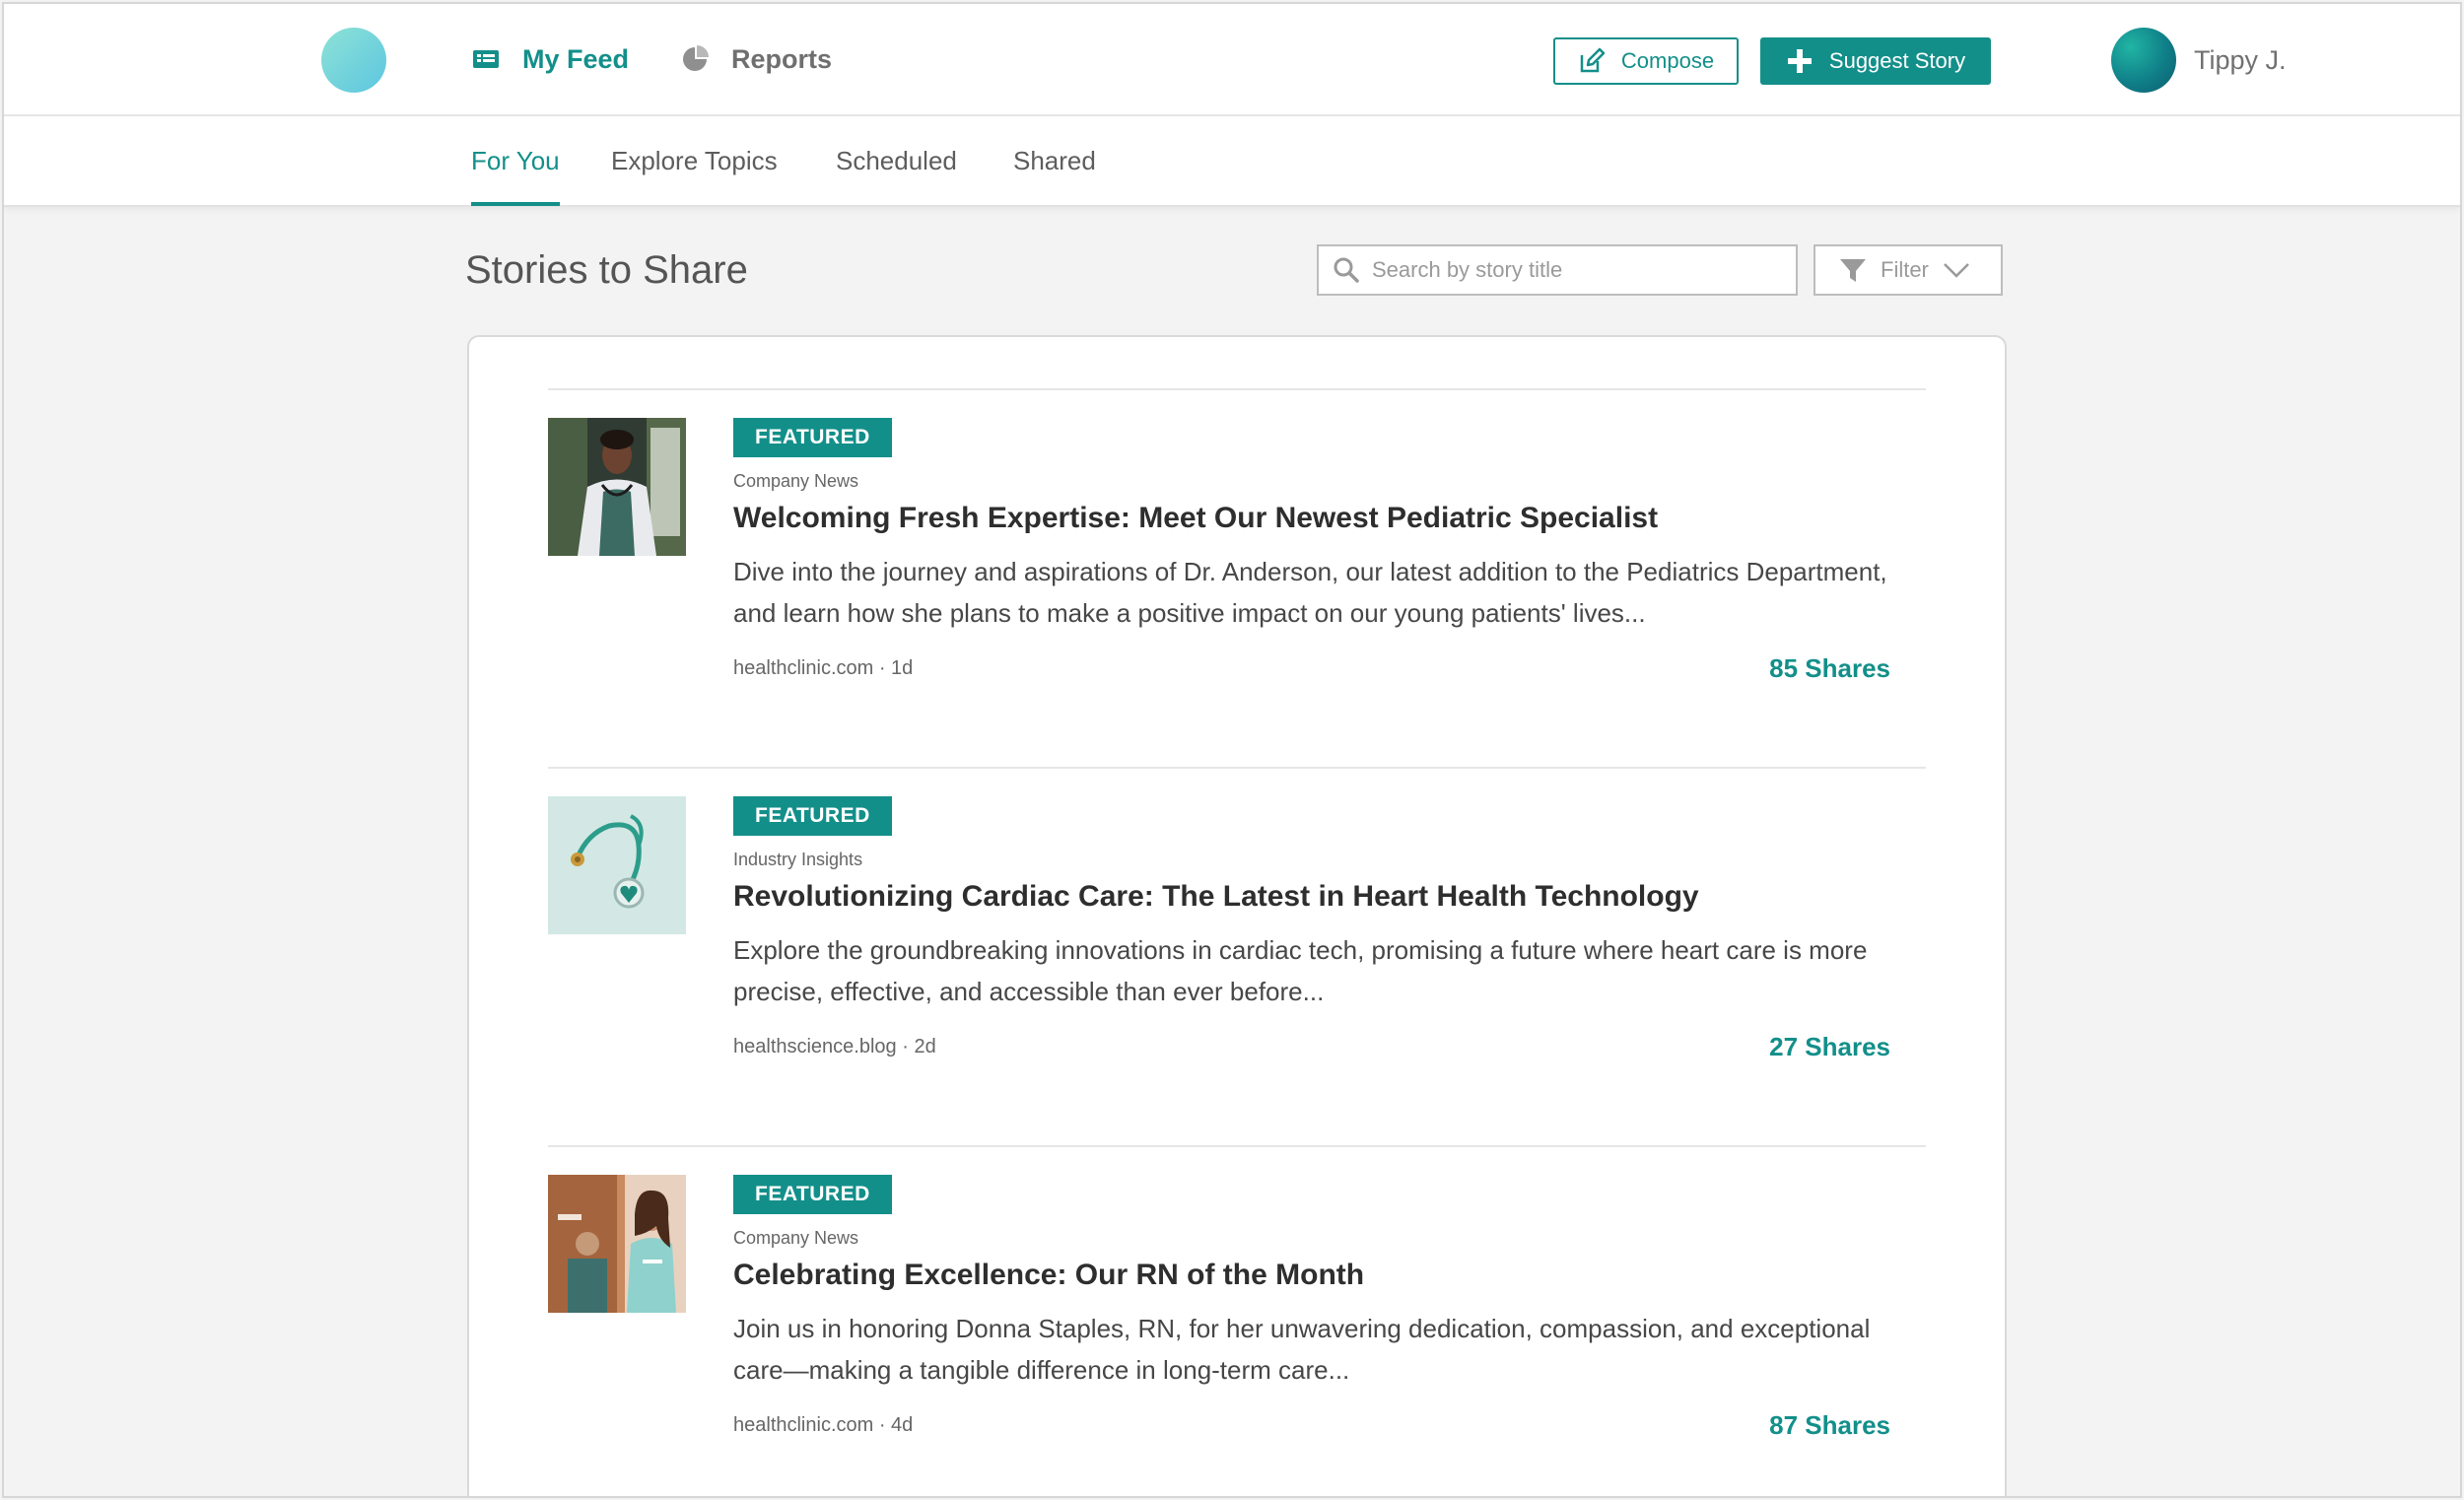 The width and height of the screenshot is (2464, 1500). What do you see at coordinates (782, 58) in the screenshot?
I see `nav-reports-label: Reports` at bounding box center [782, 58].